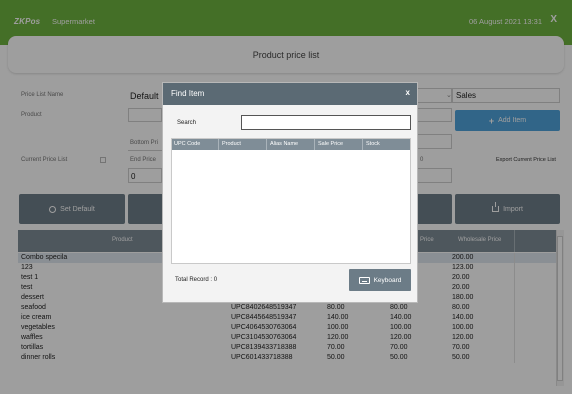 This screenshot has width=572, height=394. Describe the element at coordinates (284, 144) in the screenshot. I see `column-alias-name: Alias Name` at that location.